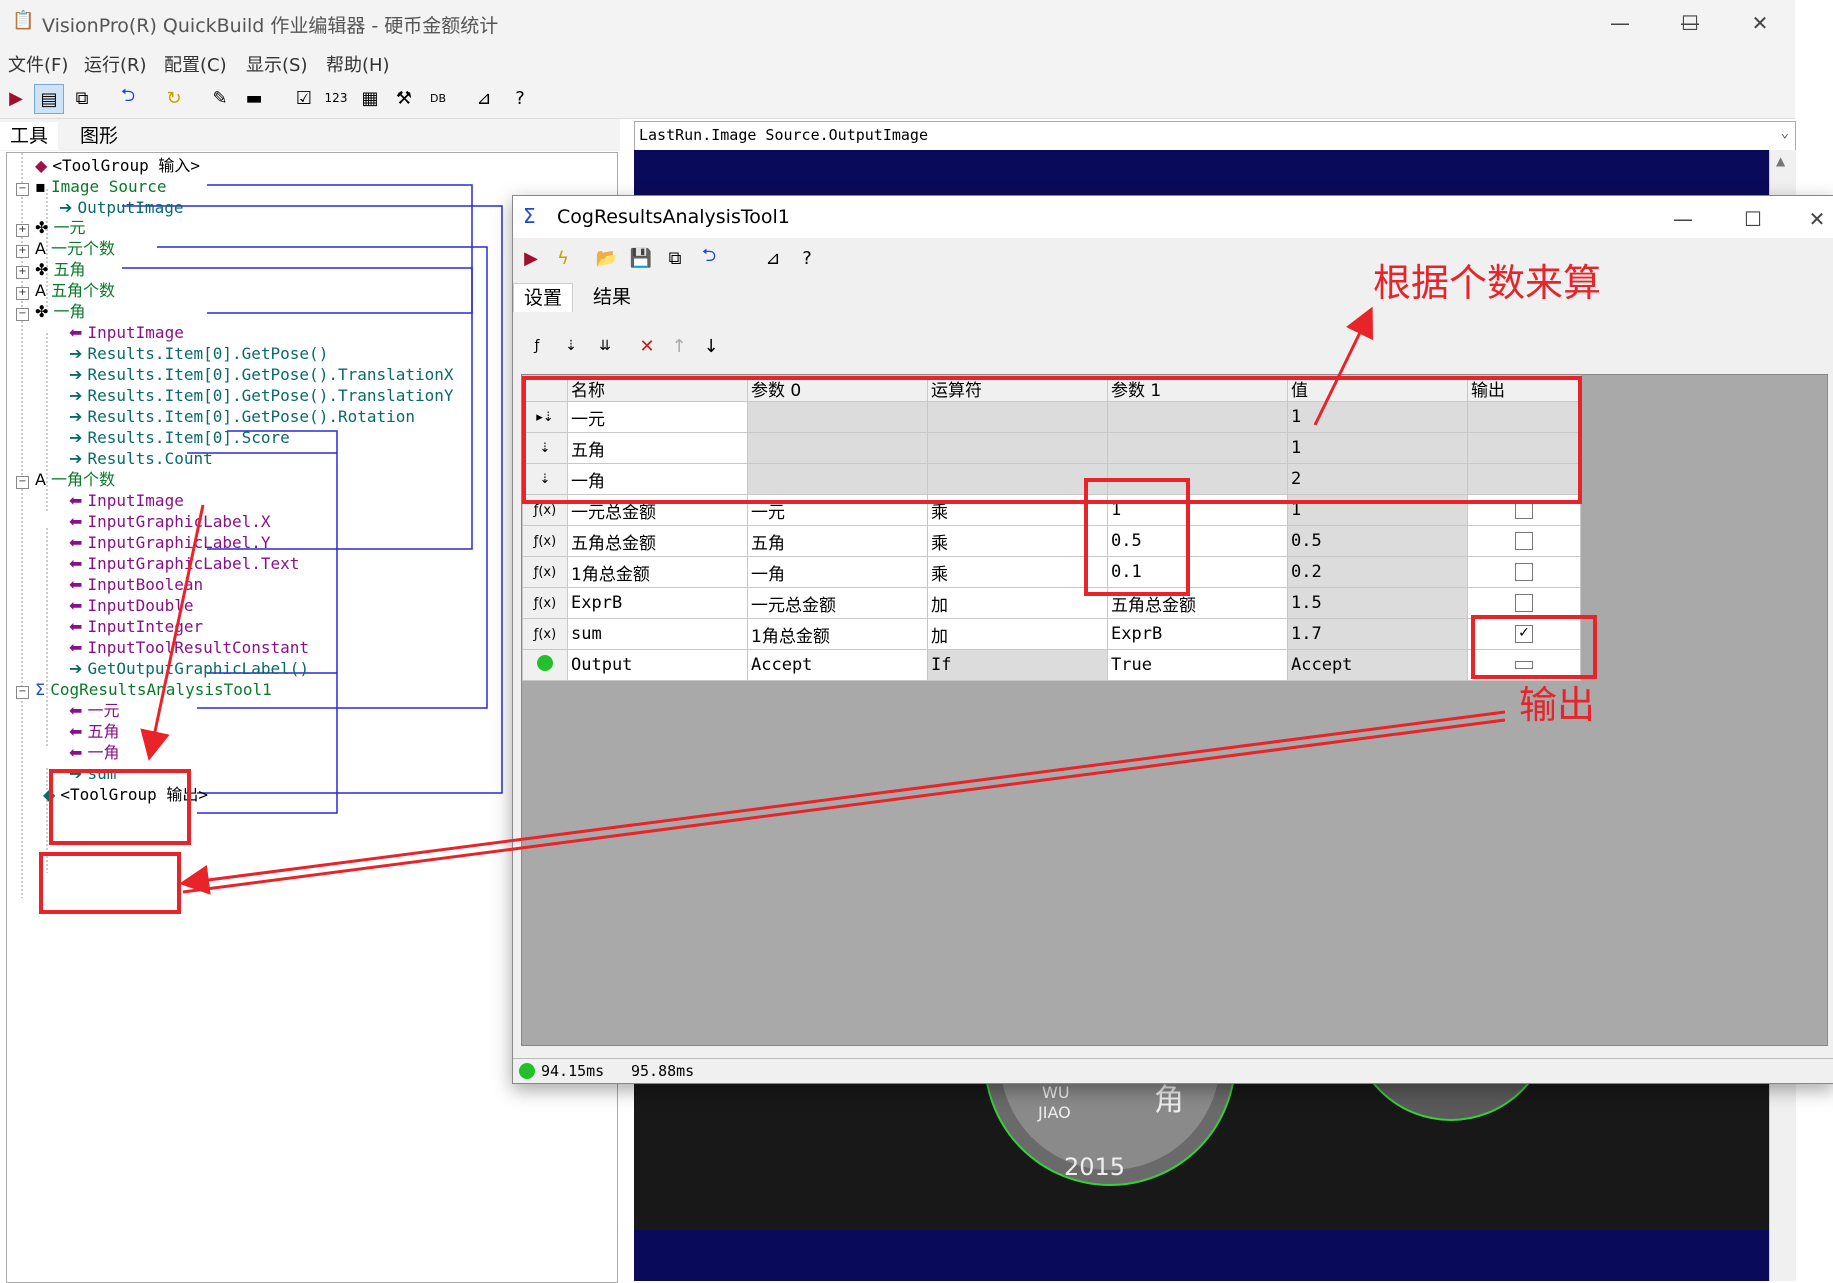 This screenshot has width=1833, height=1283. Describe the element at coordinates (141, 459) in the screenshot. I see `tree-node-results-count: ➔ Results.Count` at that location.